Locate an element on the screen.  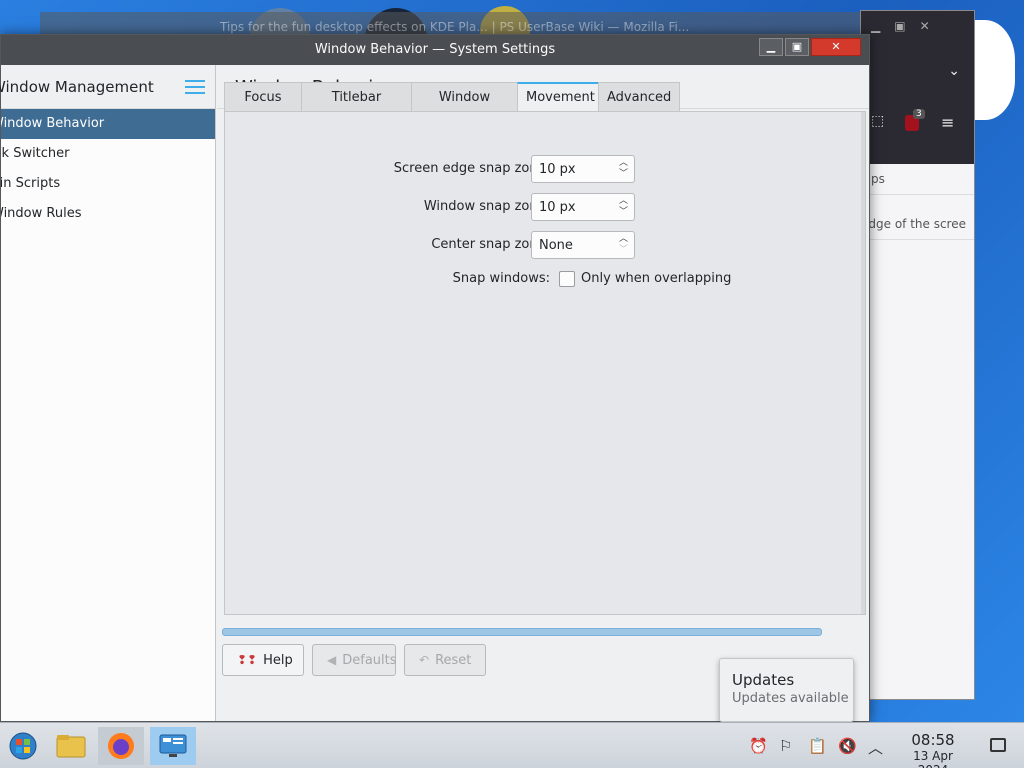
tab-titlebar-actions: Titlebar Actions is located at coordinates (356, 108).